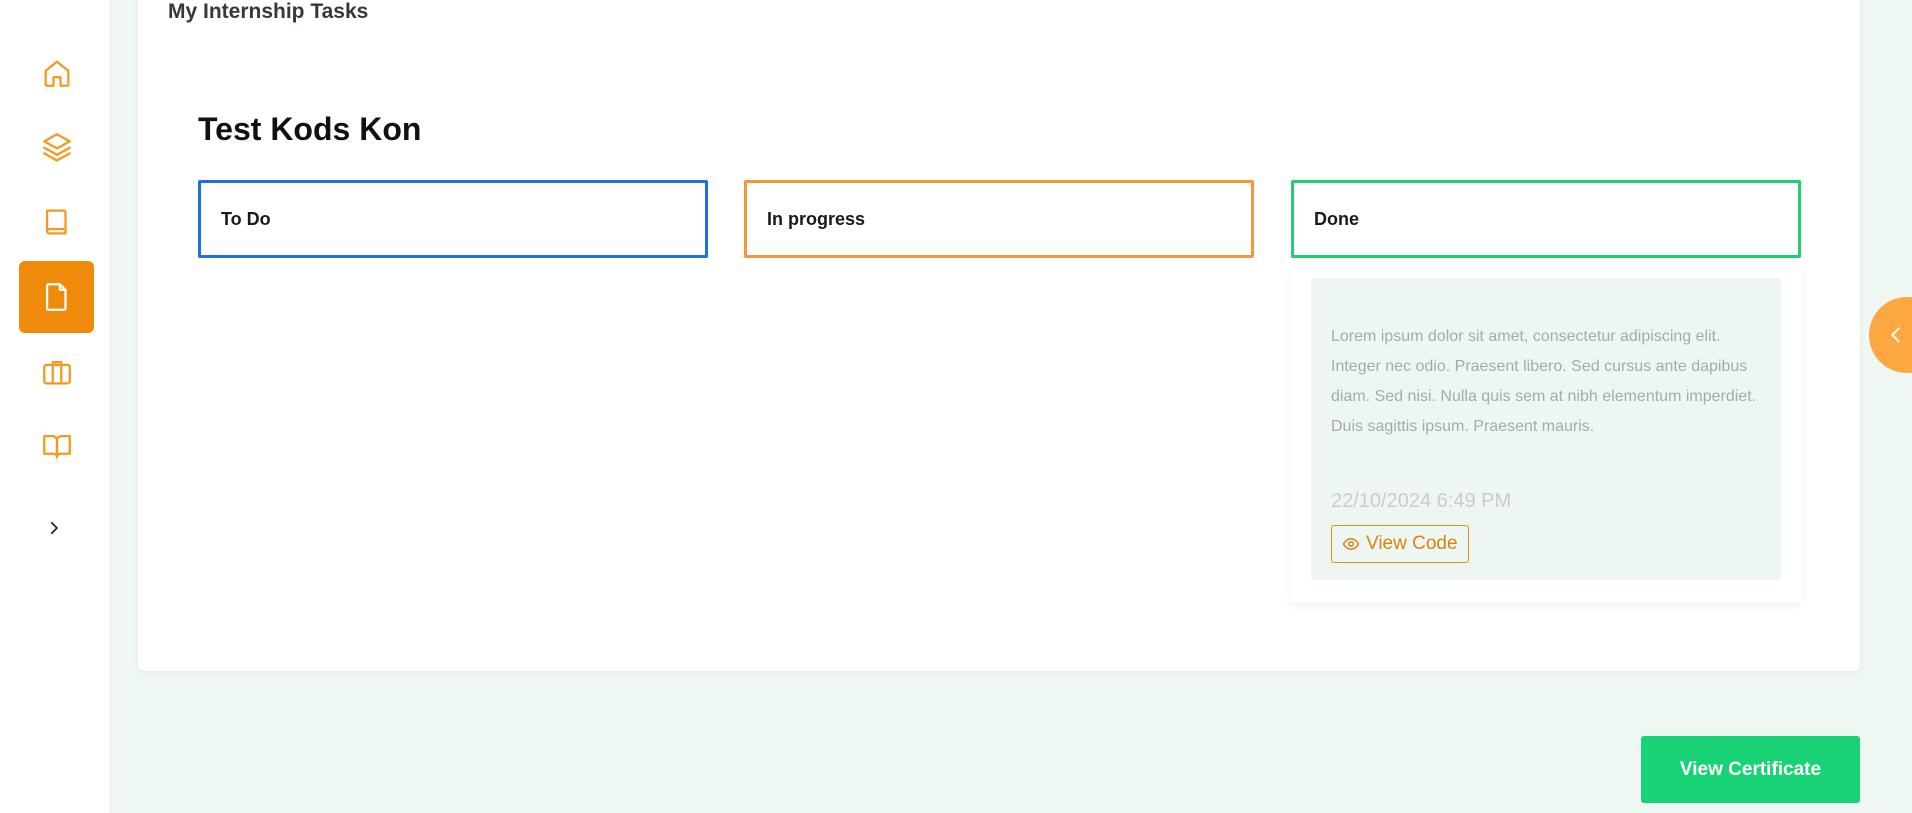 This screenshot has height=813, width=1912. I want to click on column-label: Done, so click(1336, 218).